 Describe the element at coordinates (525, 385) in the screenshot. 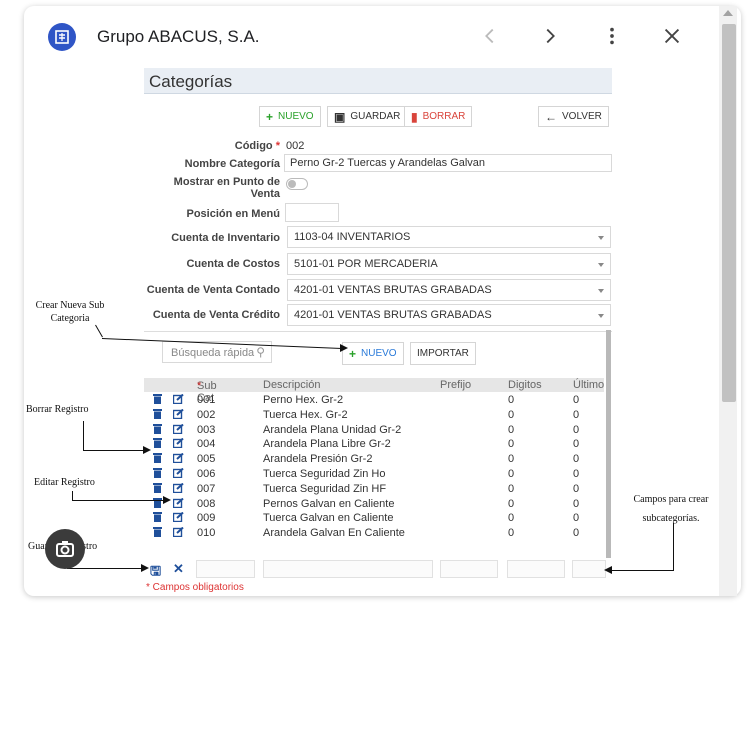

I see `col-digits: Digitos` at that location.